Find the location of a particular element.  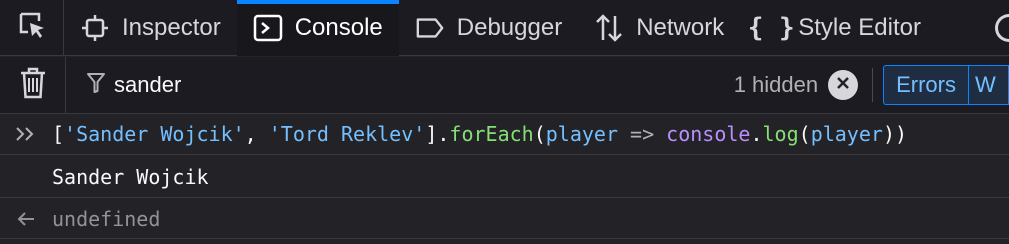

code-token: . is located at coordinates (756, 134).